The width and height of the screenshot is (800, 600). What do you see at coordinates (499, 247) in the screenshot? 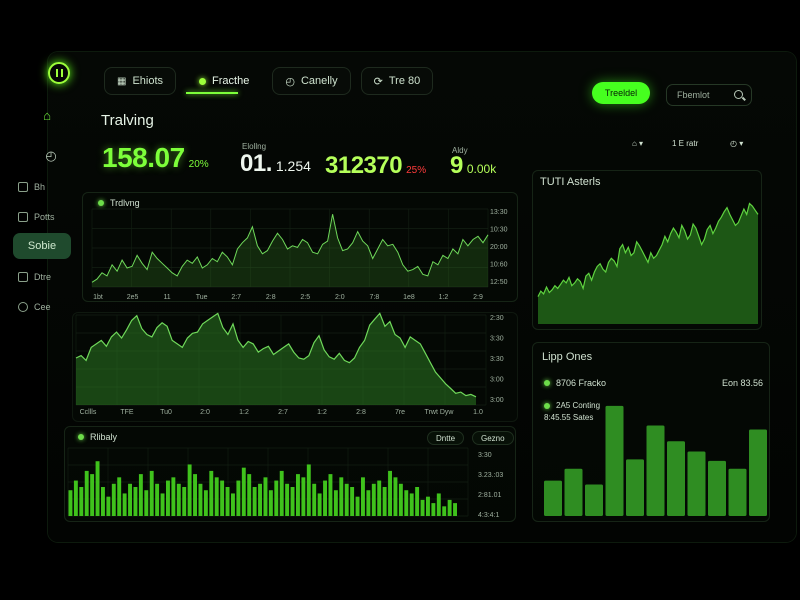
I see `y-tick-label: 20:00` at bounding box center [499, 247].